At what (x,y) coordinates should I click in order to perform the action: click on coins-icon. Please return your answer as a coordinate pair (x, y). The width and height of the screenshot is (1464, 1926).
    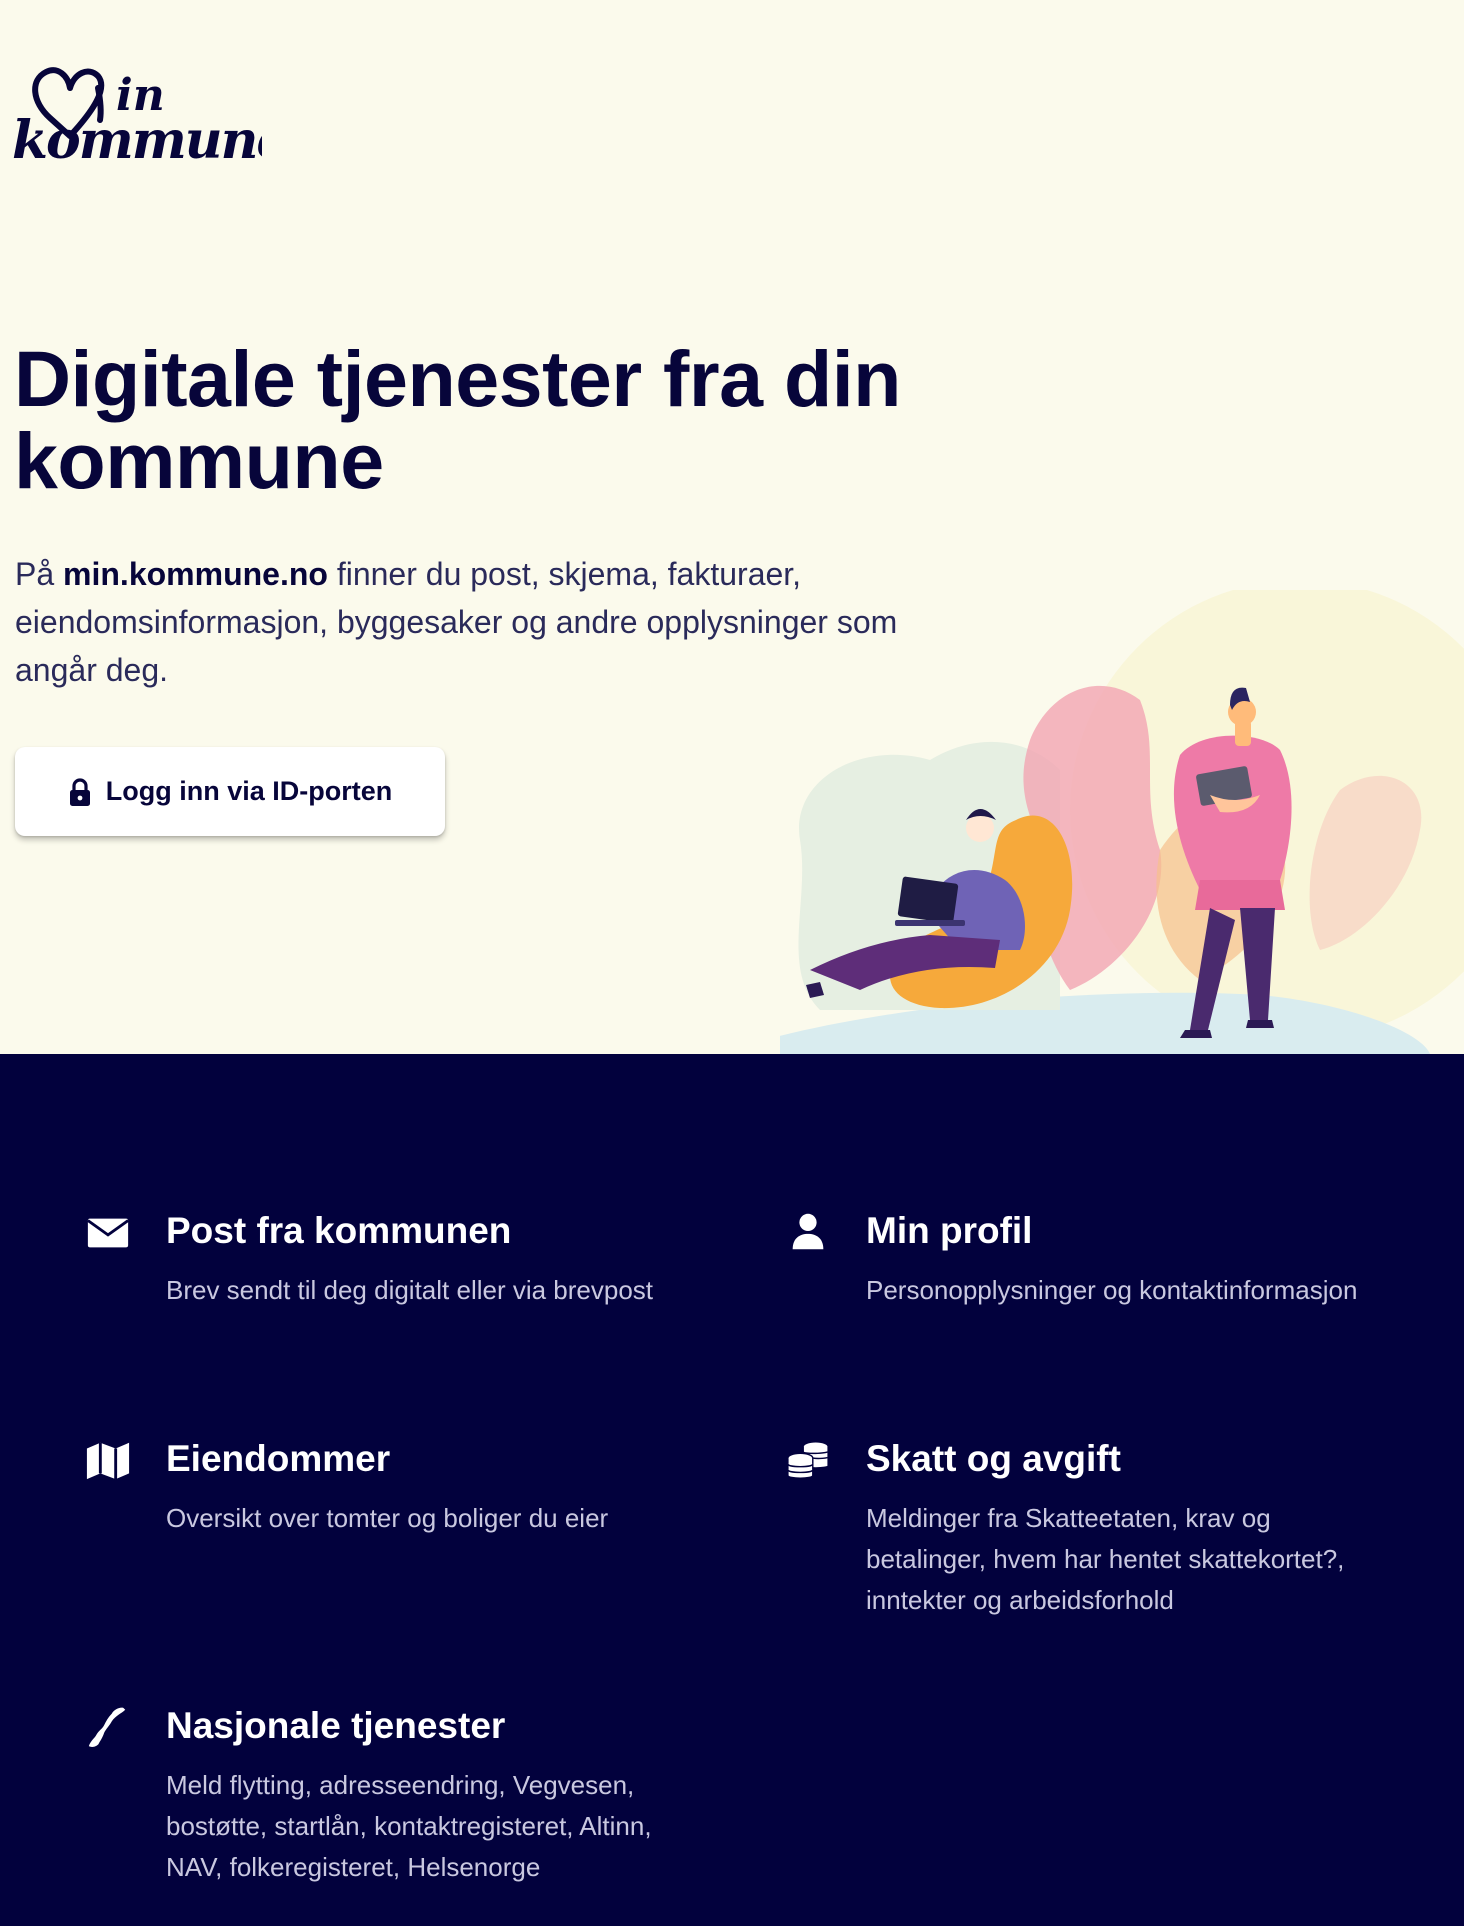
    Looking at the image, I should click on (808, 1460).